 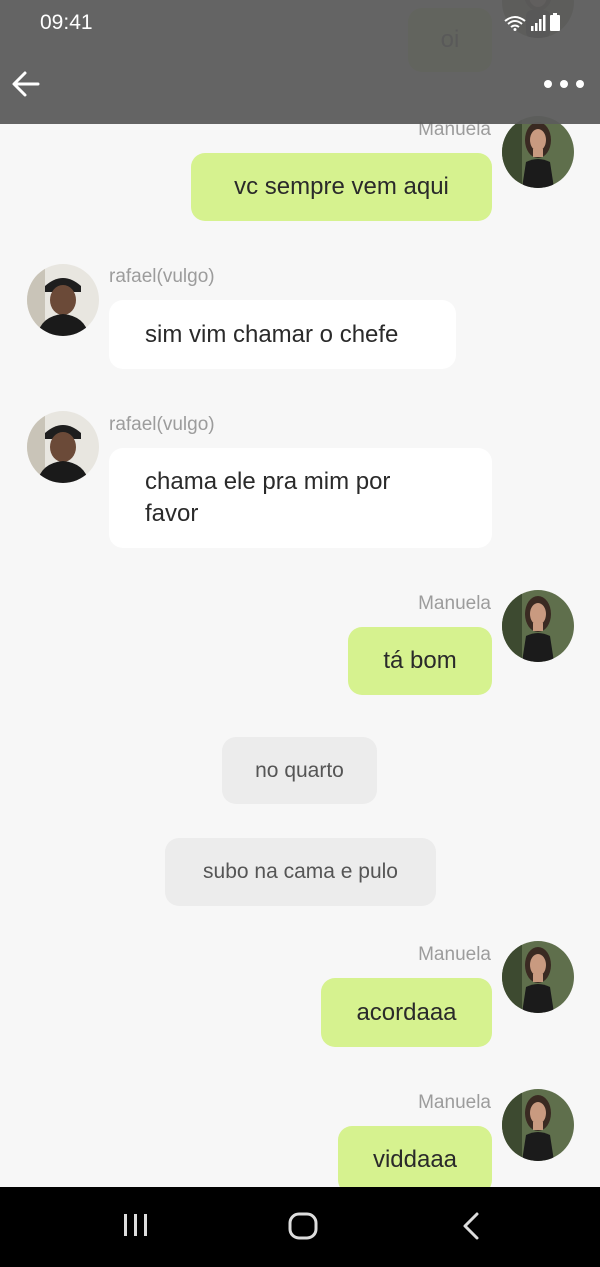 I want to click on status-icons, so click(x=532, y=24).